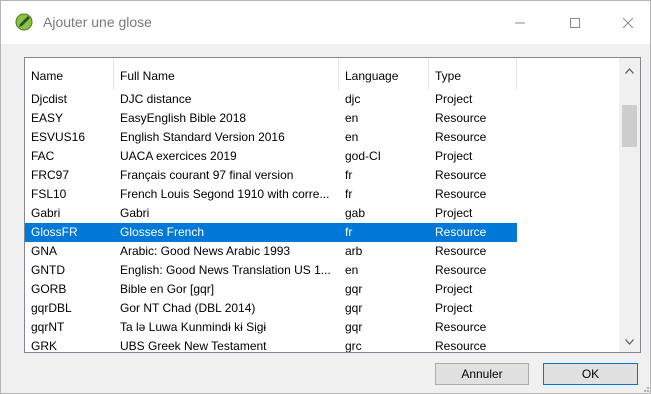  Describe the element at coordinates (193, 346) in the screenshot. I see `cell-full-name: UBS Greek New Testament` at that location.